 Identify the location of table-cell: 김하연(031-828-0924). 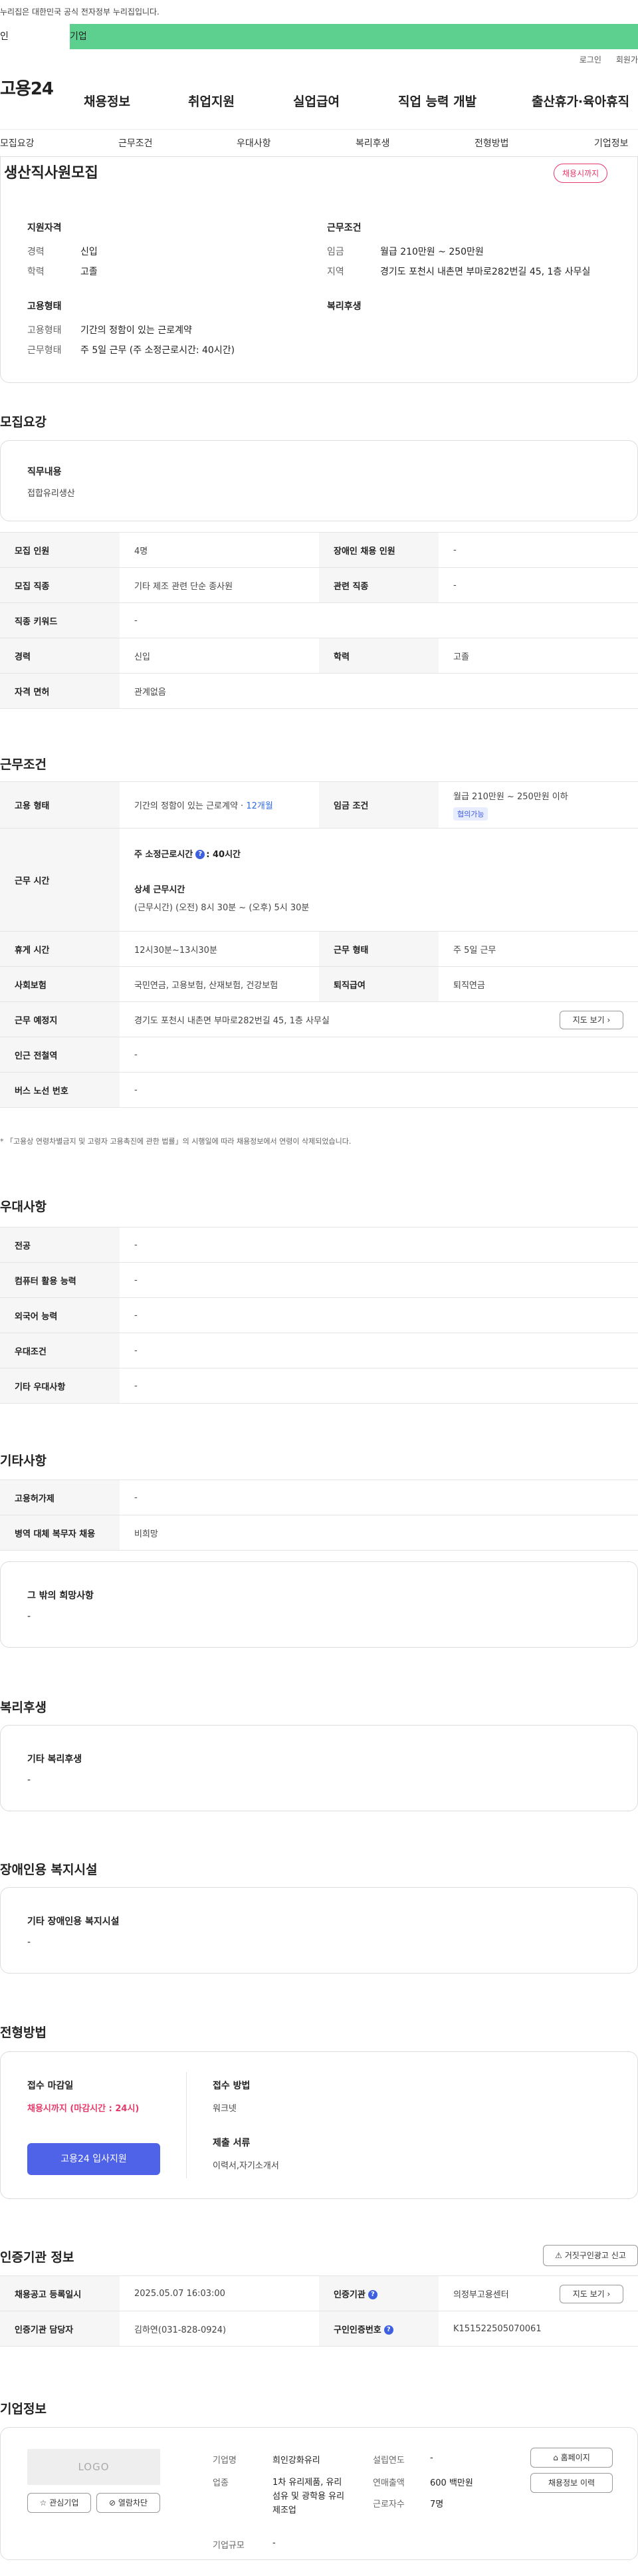
(219, 2329).